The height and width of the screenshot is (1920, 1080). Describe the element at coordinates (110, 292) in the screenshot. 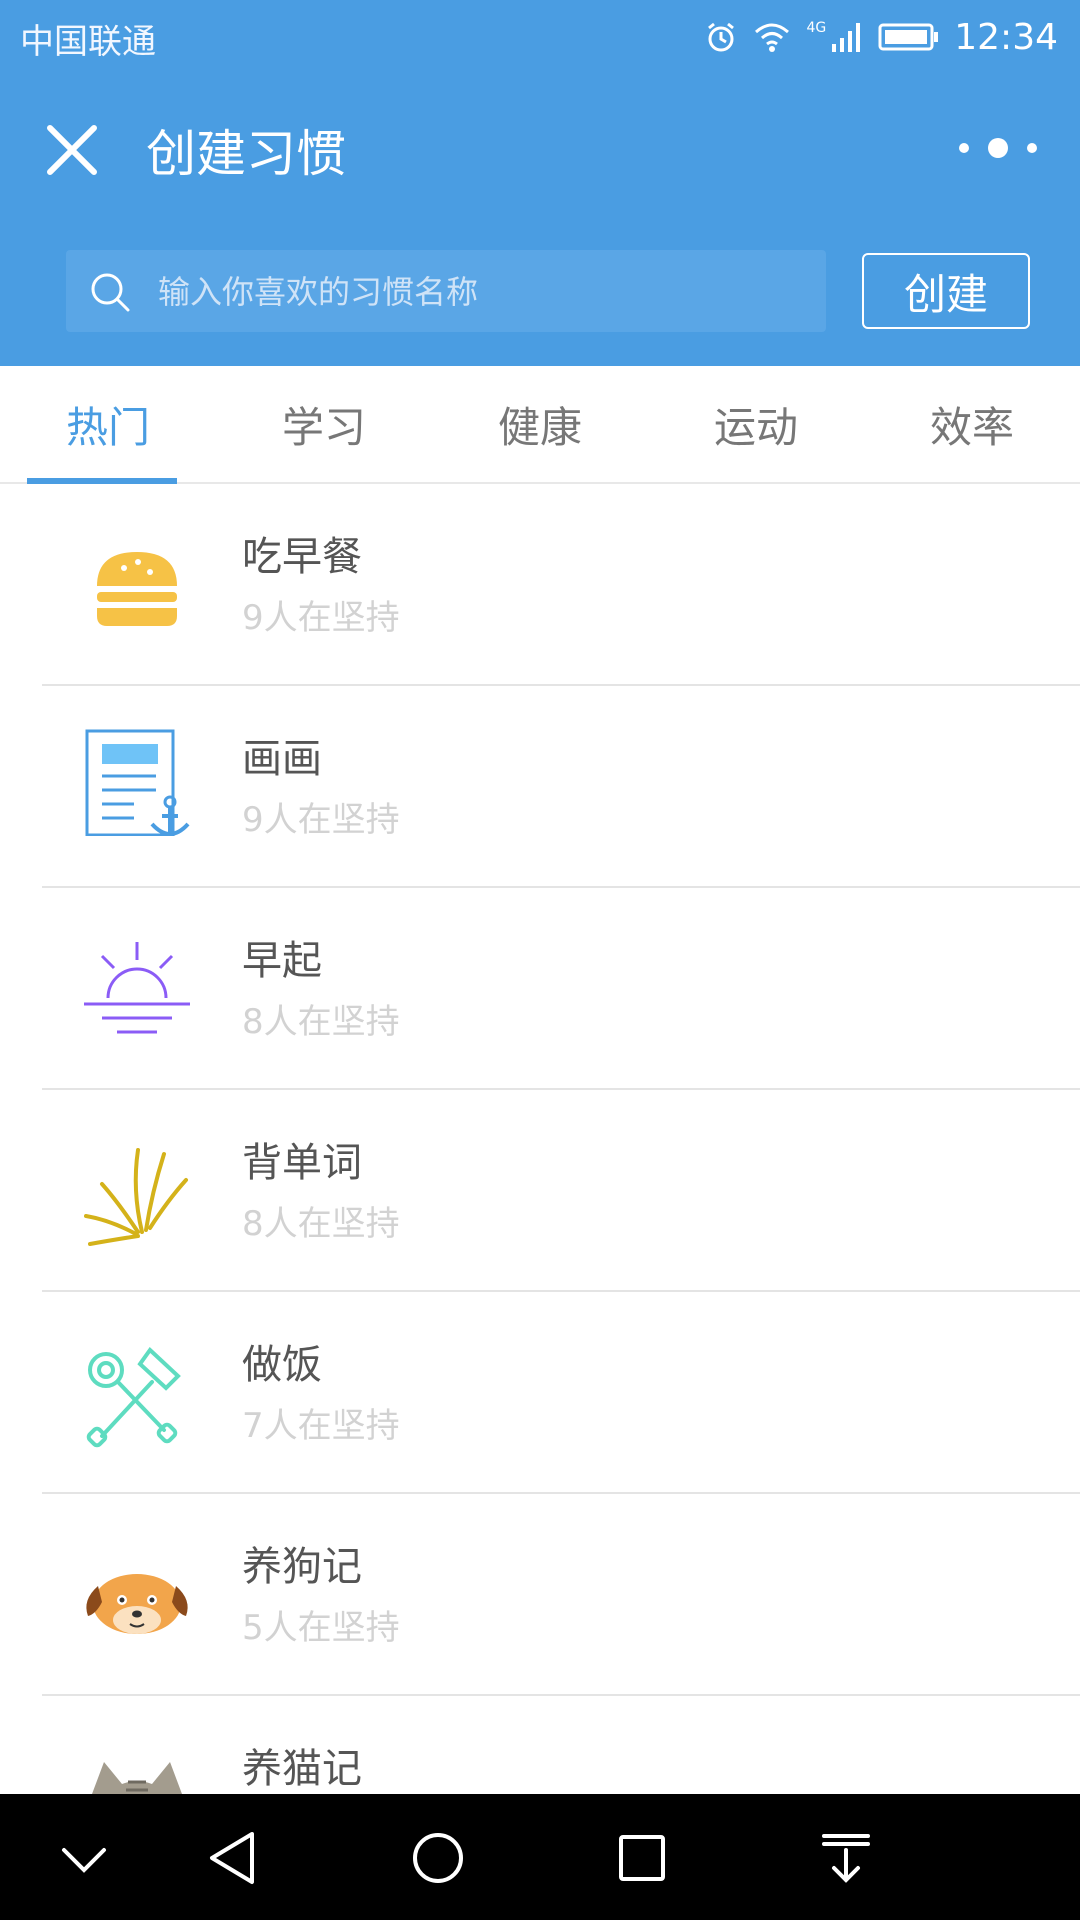

I see `search-icon` at that location.